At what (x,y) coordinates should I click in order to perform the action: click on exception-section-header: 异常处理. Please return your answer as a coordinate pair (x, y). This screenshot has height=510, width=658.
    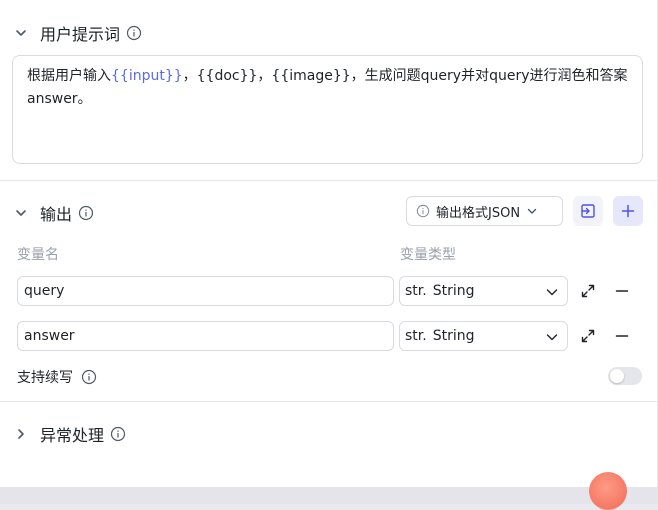
    Looking at the image, I should click on (70, 434).